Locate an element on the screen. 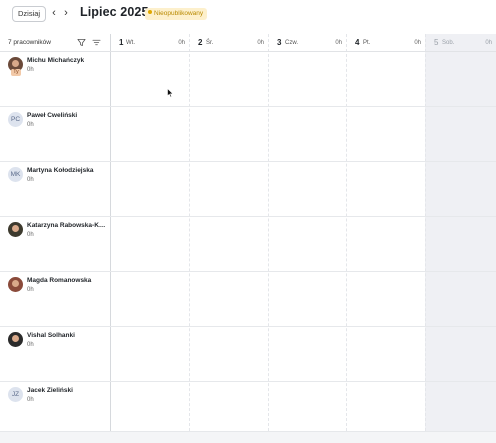 The image size is (496, 443). employee-name: Magda Romanowska is located at coordinates (59, 280).